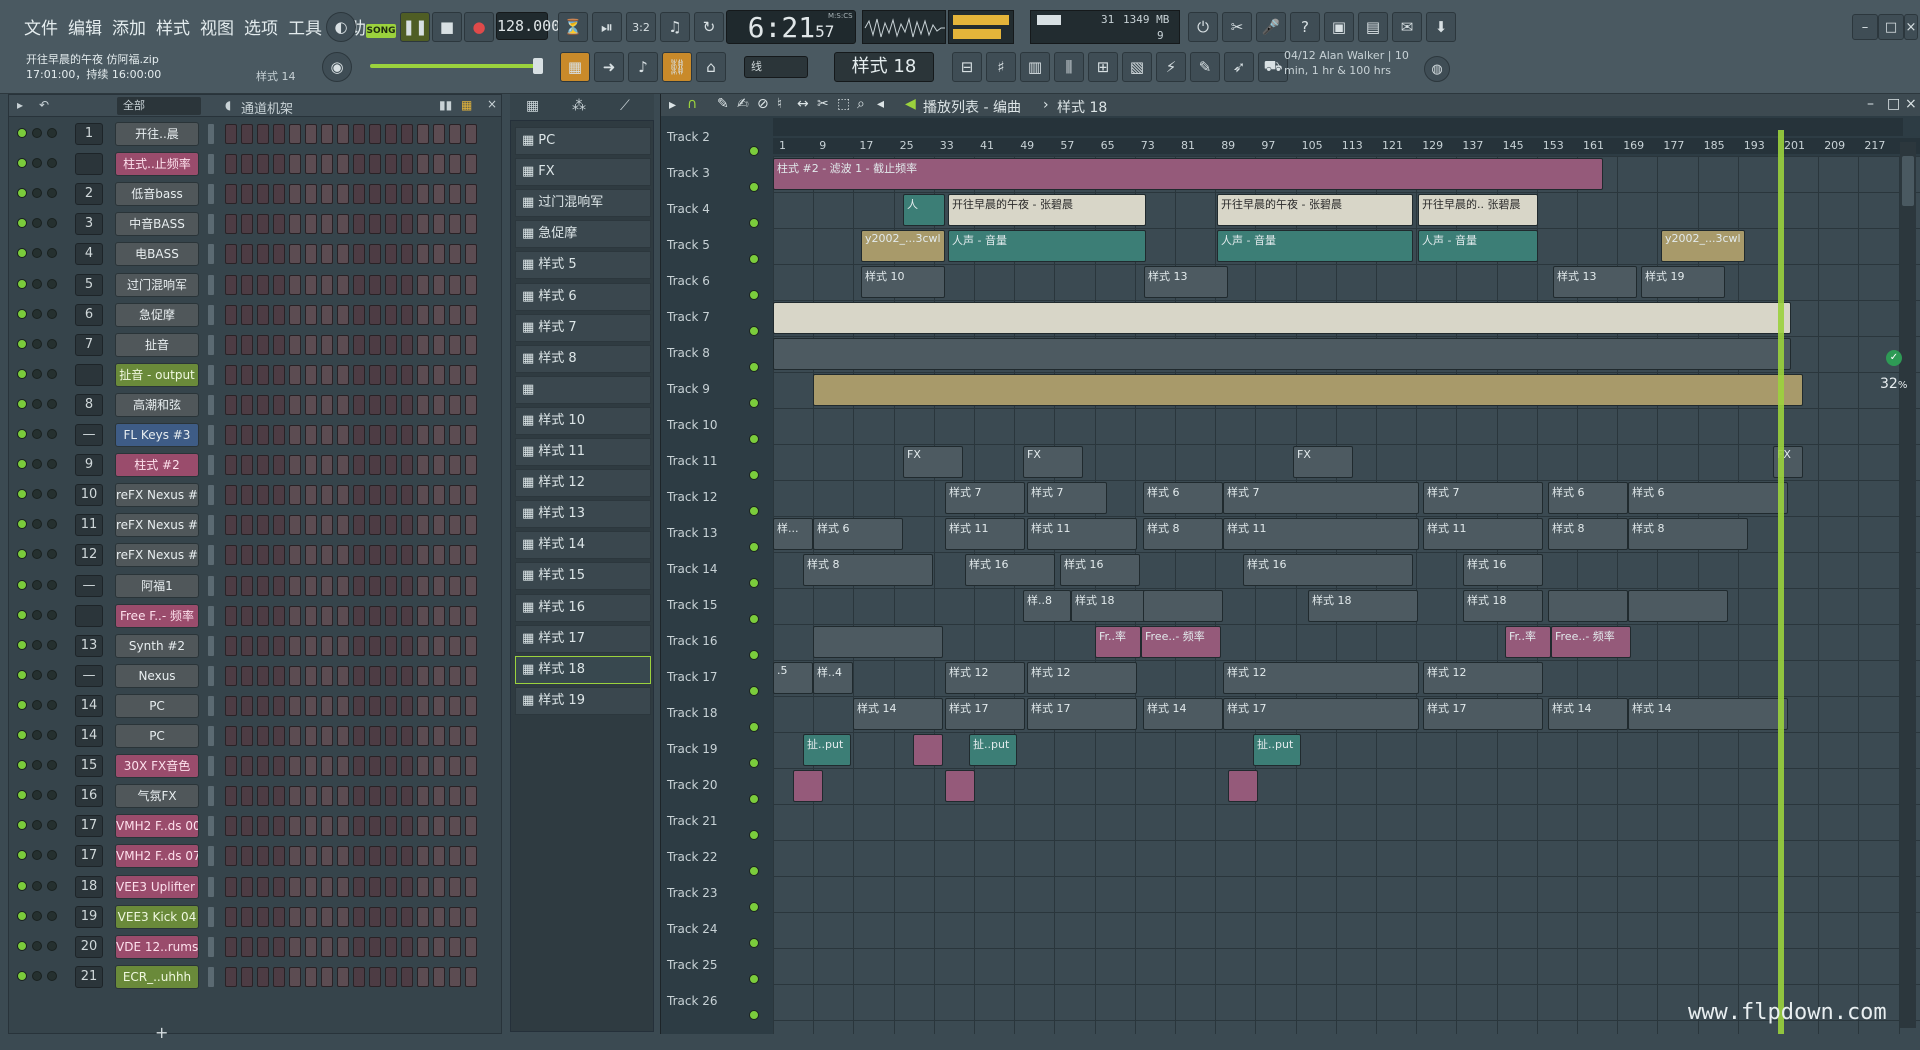  What do you see at coordinates (779, 104) in the screenshot?
I see `mute-tool-icon: ♮` at bounding box center [779, 104].